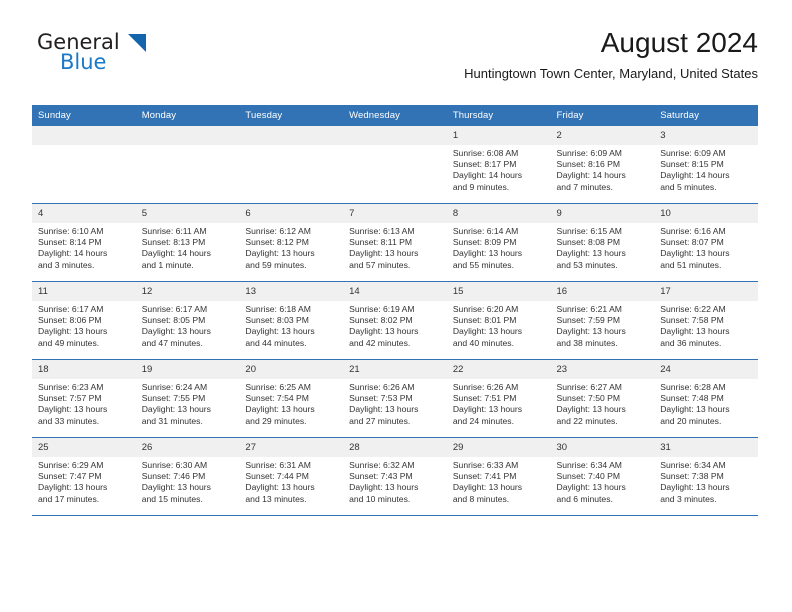 The image size is (792, 612). Describe the element at coordinates (174, 465) in the screenshot. I see `day-sun-info-line: Sunrise: 6:30 AM` at that location.